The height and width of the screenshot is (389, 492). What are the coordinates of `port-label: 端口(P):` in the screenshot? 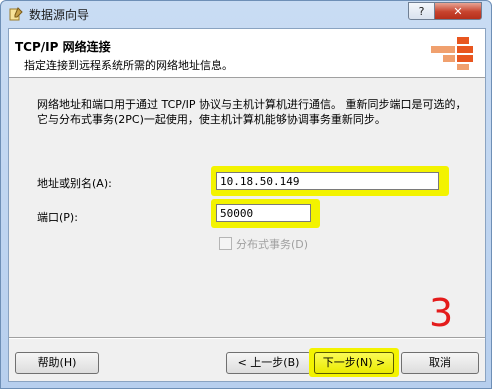 It's located at (57, 217).